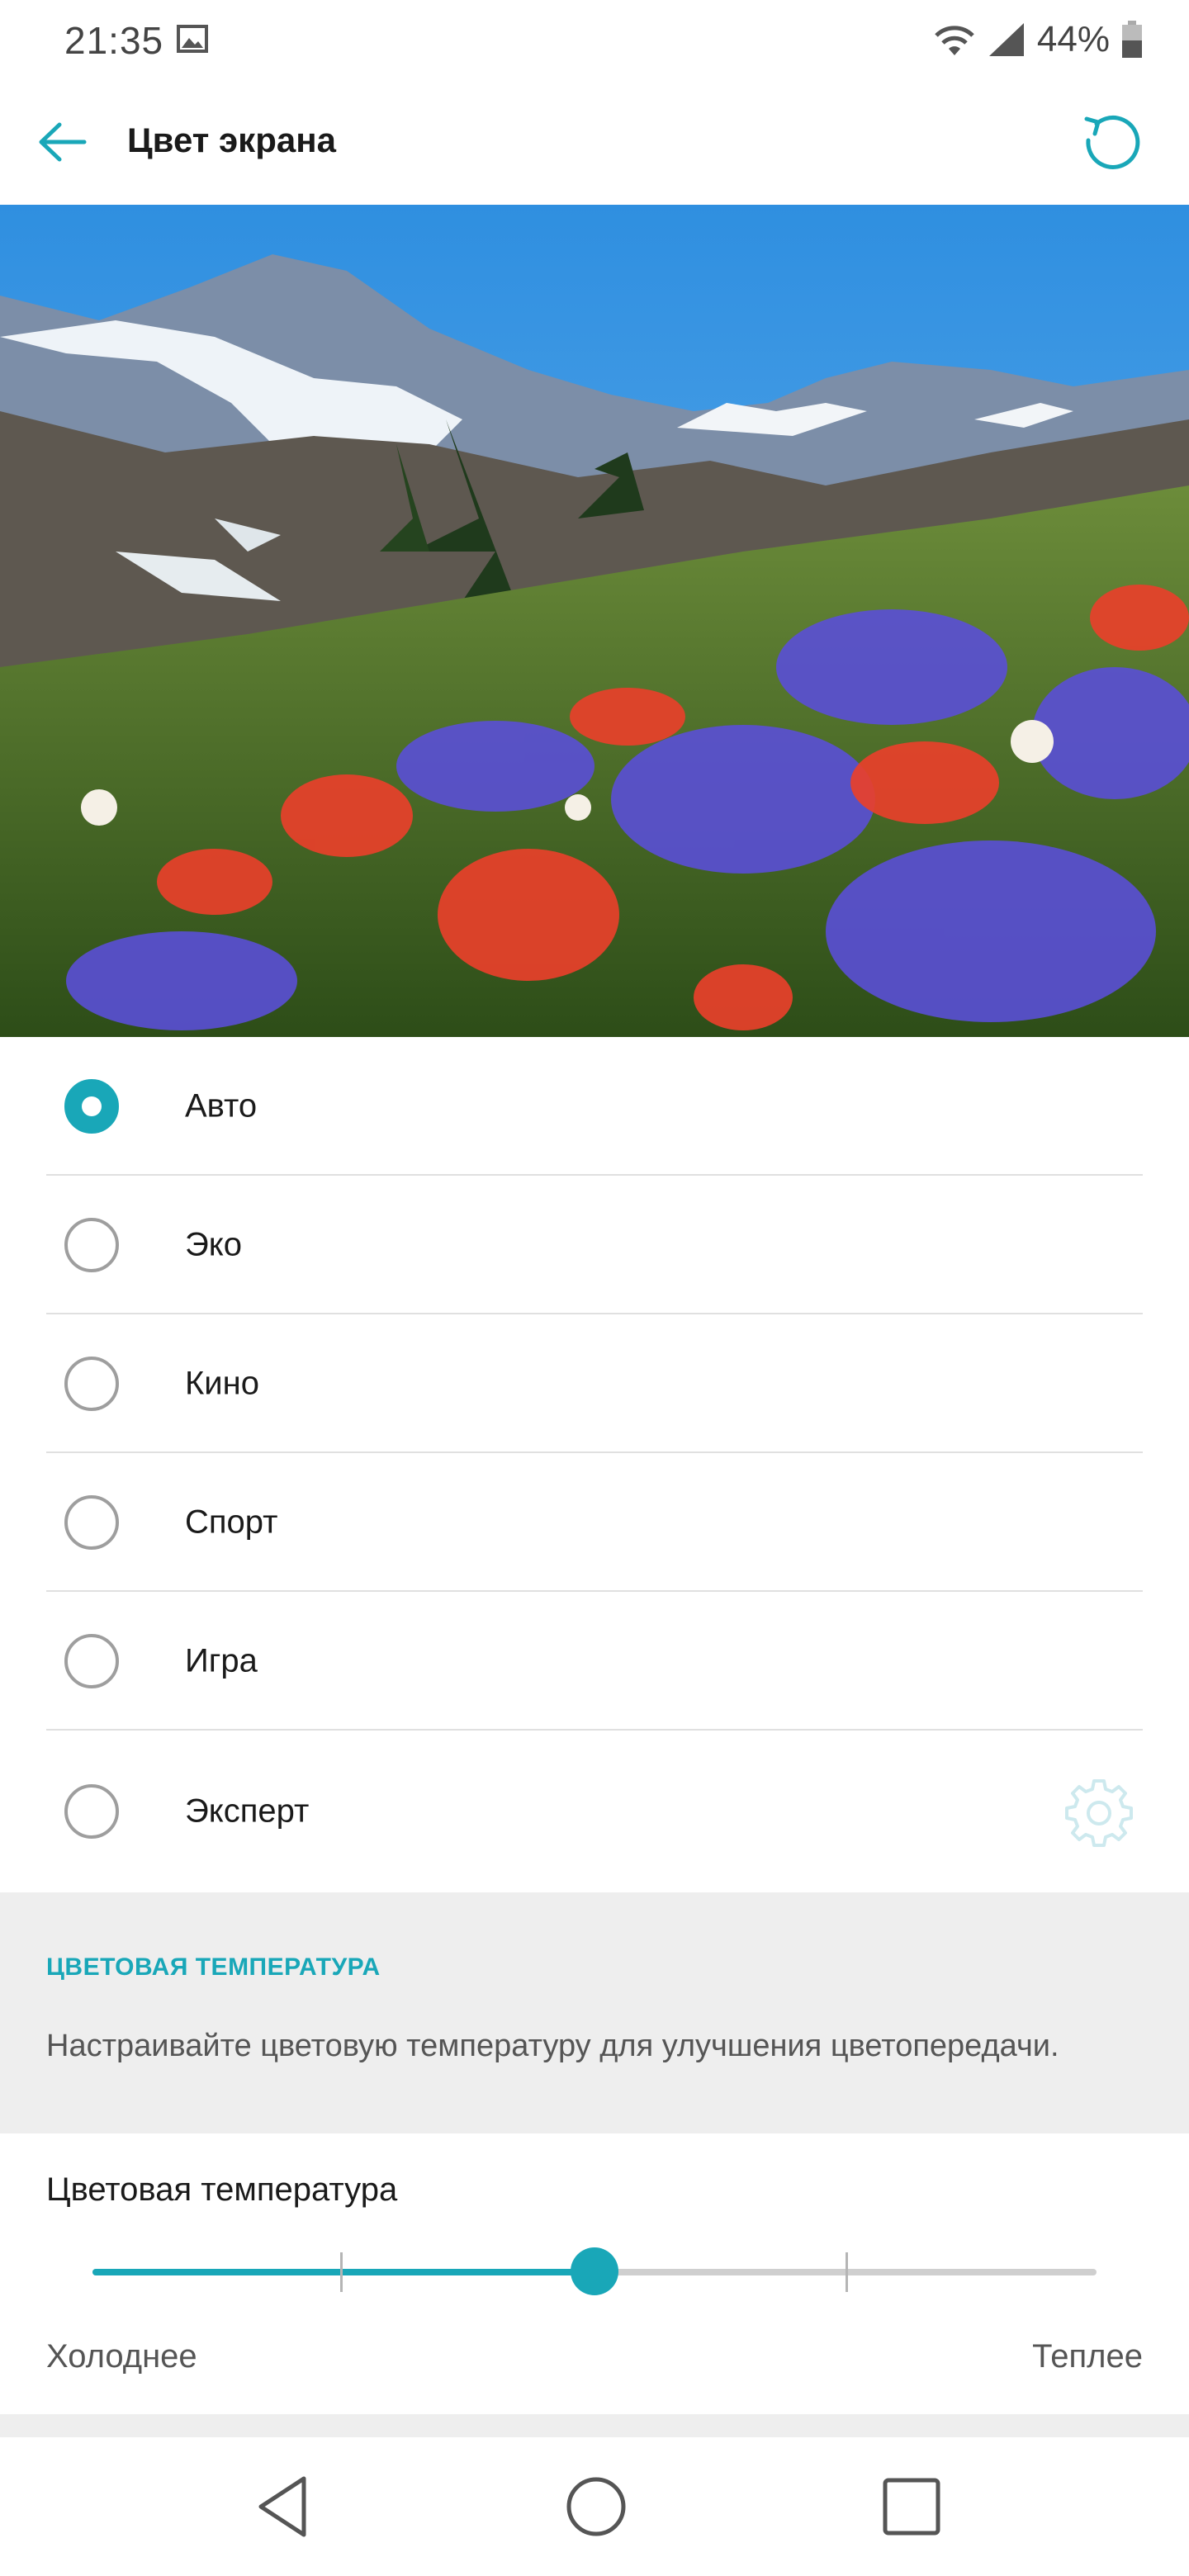  I want to click on mode-label: Авто, so click(221, 1106).